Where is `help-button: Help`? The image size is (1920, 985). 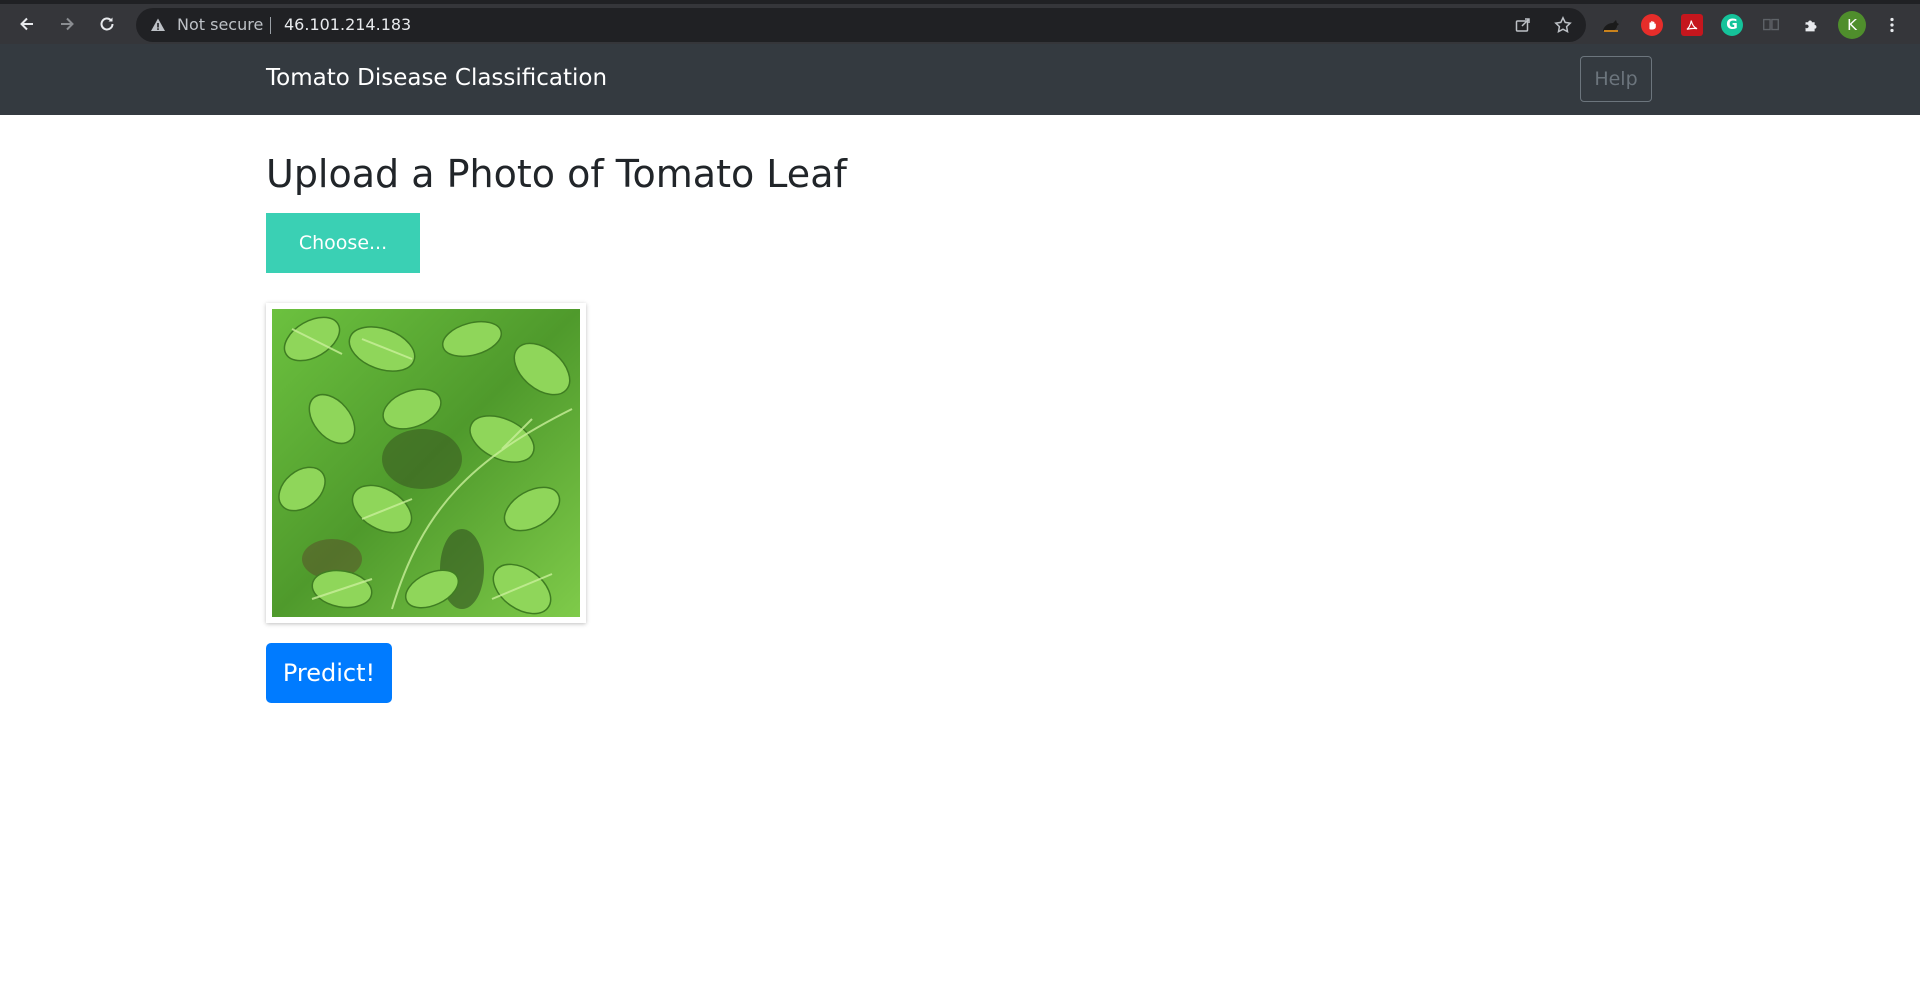
help-button: Help is located at coordinates (1616, 79).